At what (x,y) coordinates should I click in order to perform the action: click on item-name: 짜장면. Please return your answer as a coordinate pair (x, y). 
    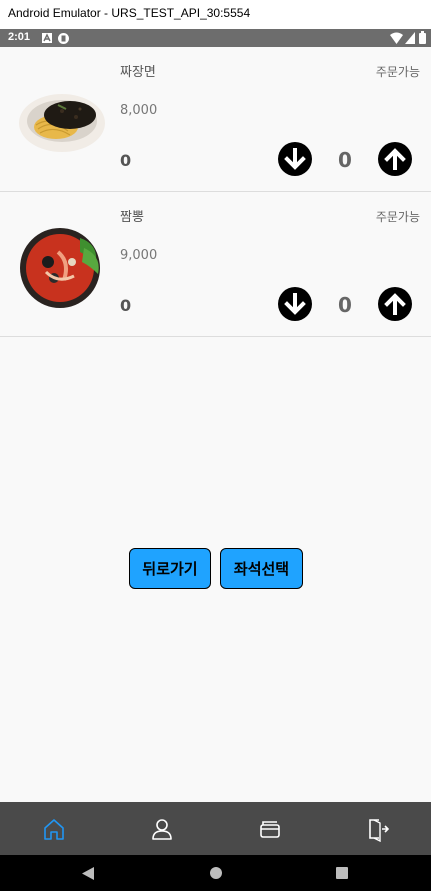
    Looking at the image, I should click on (138, 72).